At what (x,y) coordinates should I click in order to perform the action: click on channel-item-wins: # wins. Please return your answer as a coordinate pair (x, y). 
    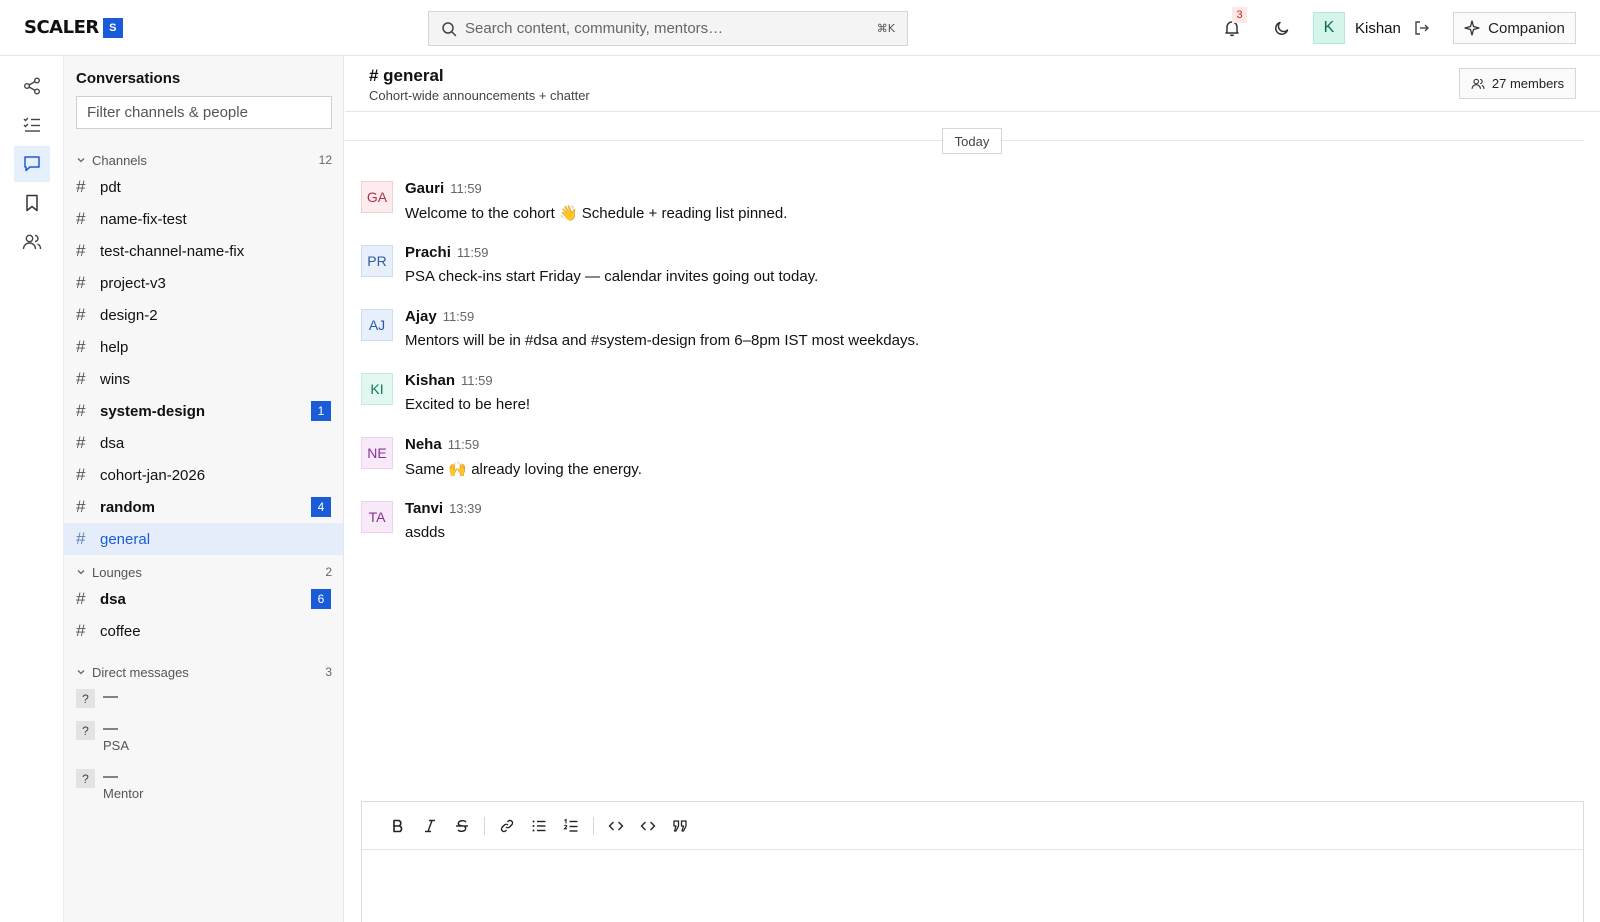
    Looking at the image, I should click on (203, 379).